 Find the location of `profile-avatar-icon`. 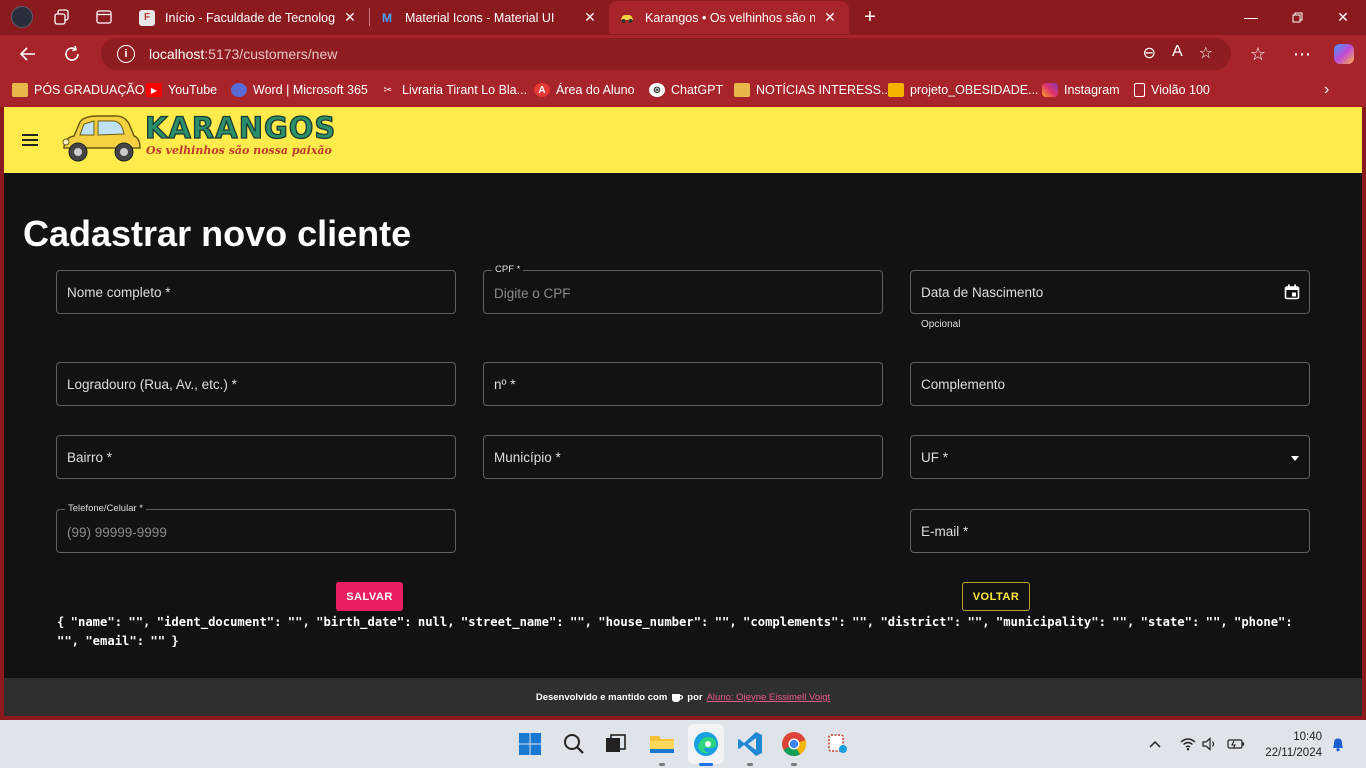

profile-avatar-icon is located at coordinates (22, 17).